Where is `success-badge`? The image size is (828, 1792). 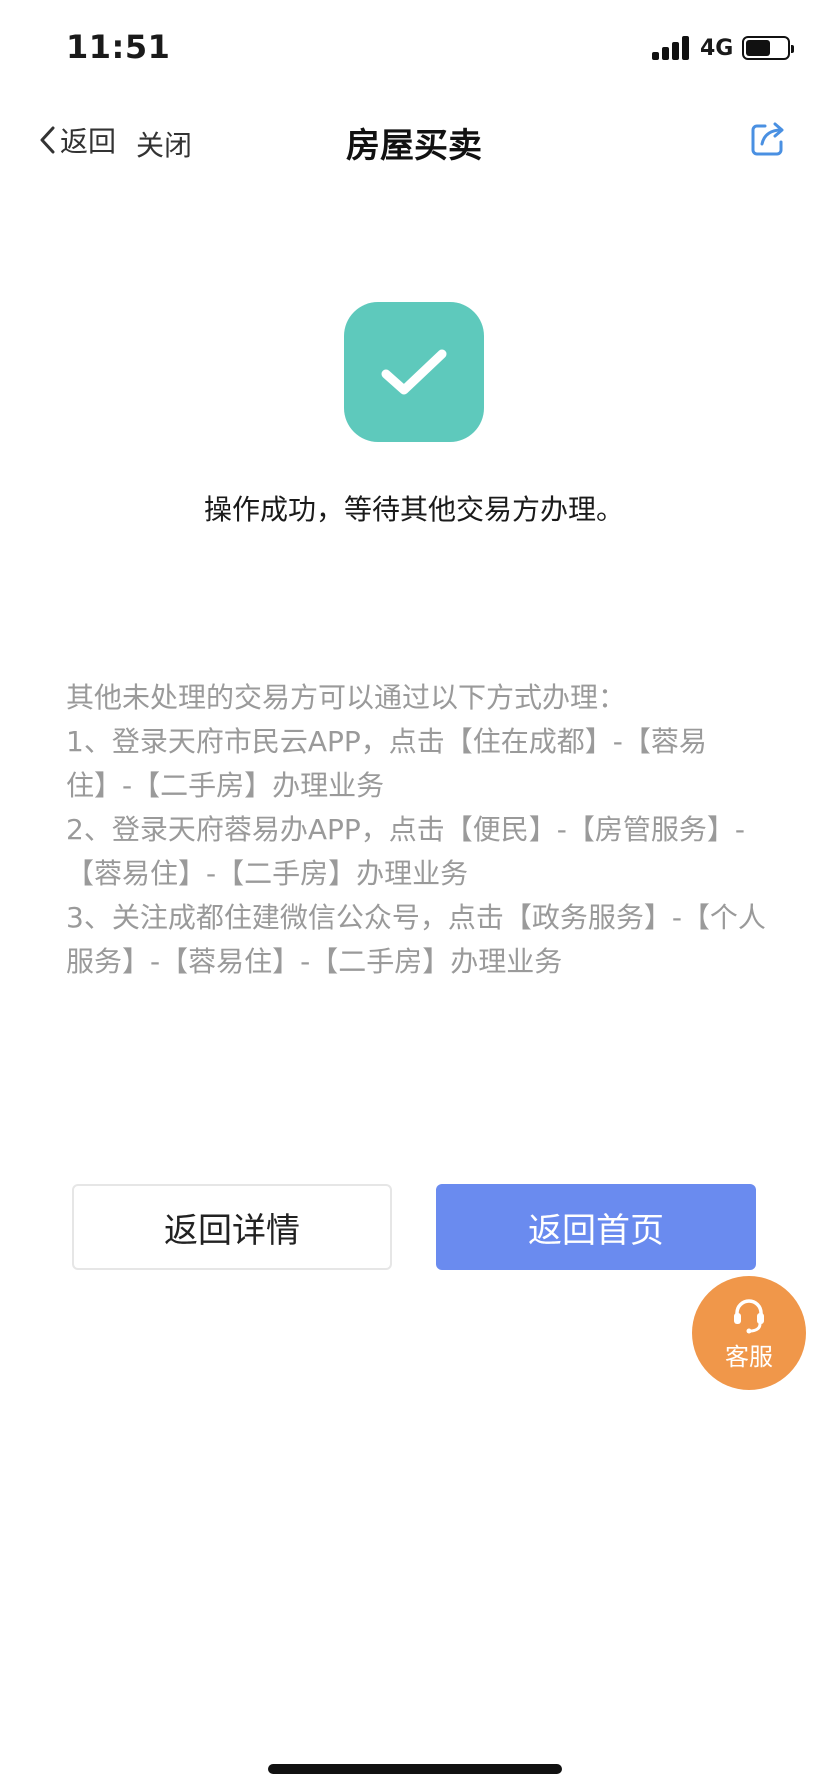
success-badge is located at coordinates (414, 372).